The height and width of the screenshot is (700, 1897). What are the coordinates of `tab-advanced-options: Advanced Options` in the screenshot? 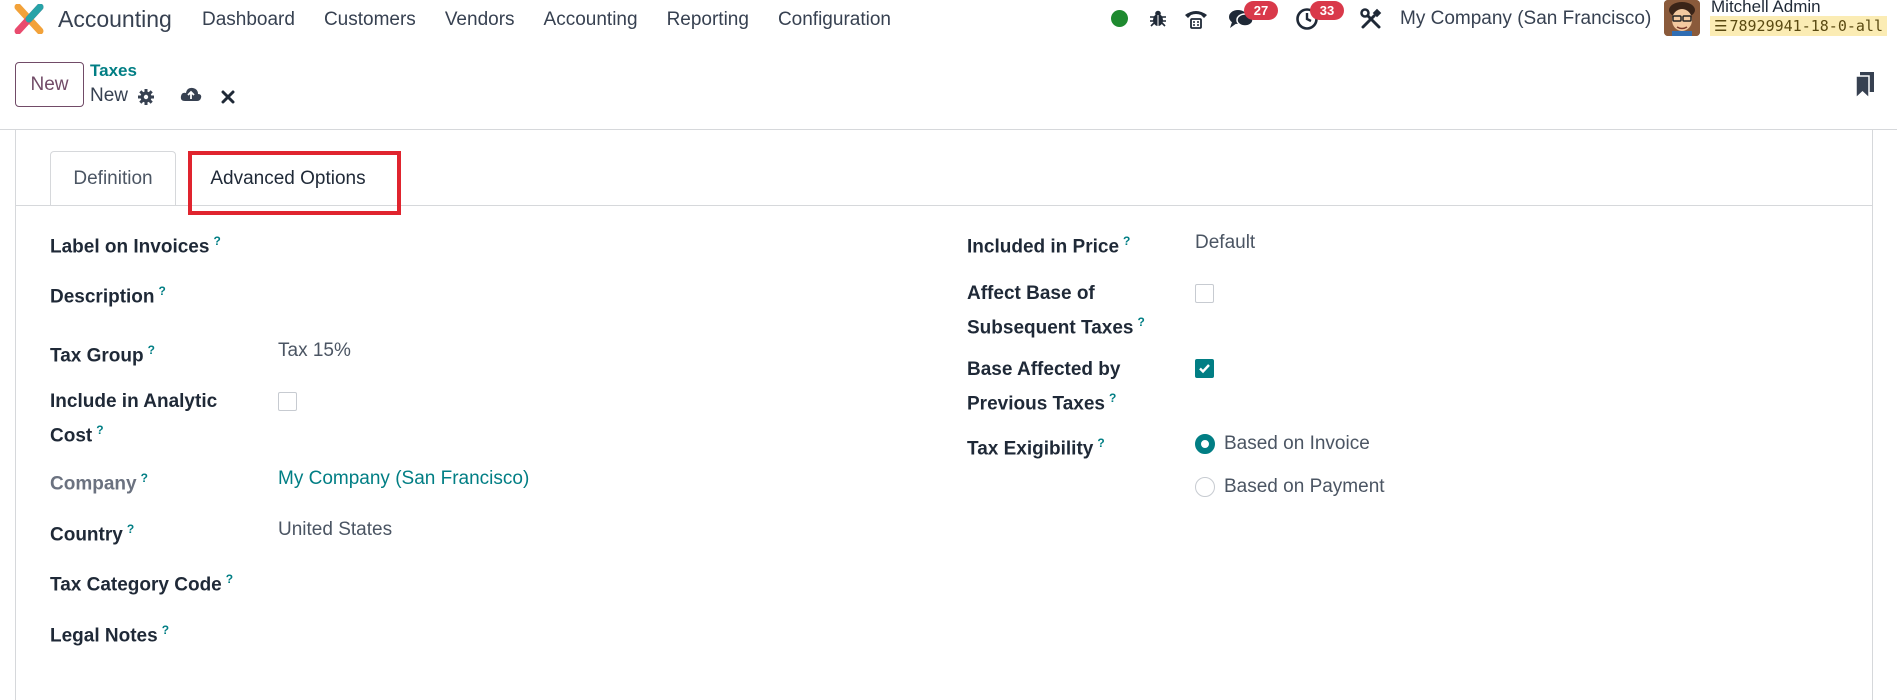 It's located at (288, 178).